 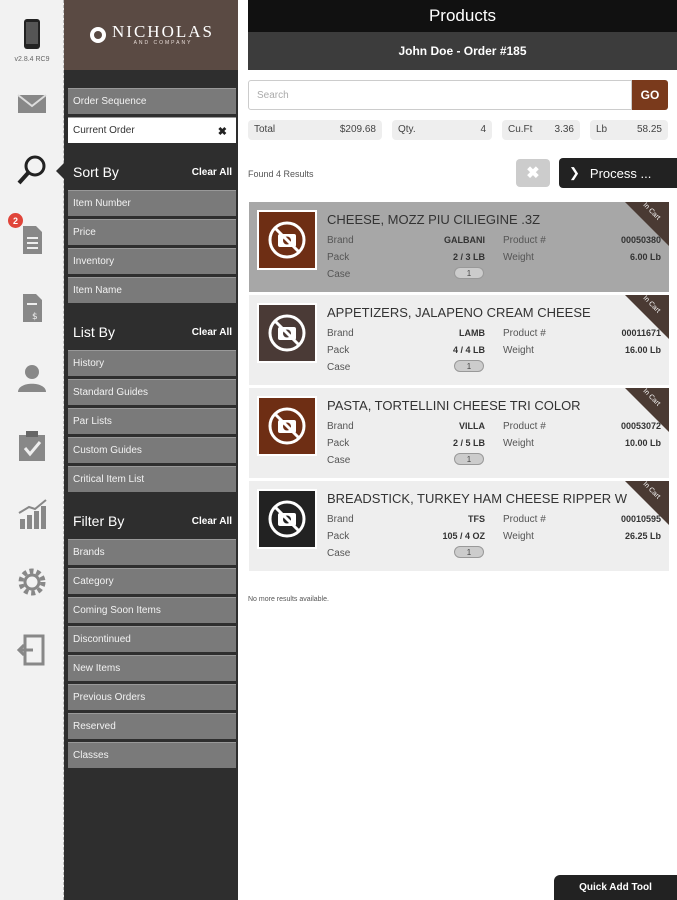 What do you see at coordinates (483, 129) in the screenshot?
I see `qty-value: 4` at bounding box center [483, 129].